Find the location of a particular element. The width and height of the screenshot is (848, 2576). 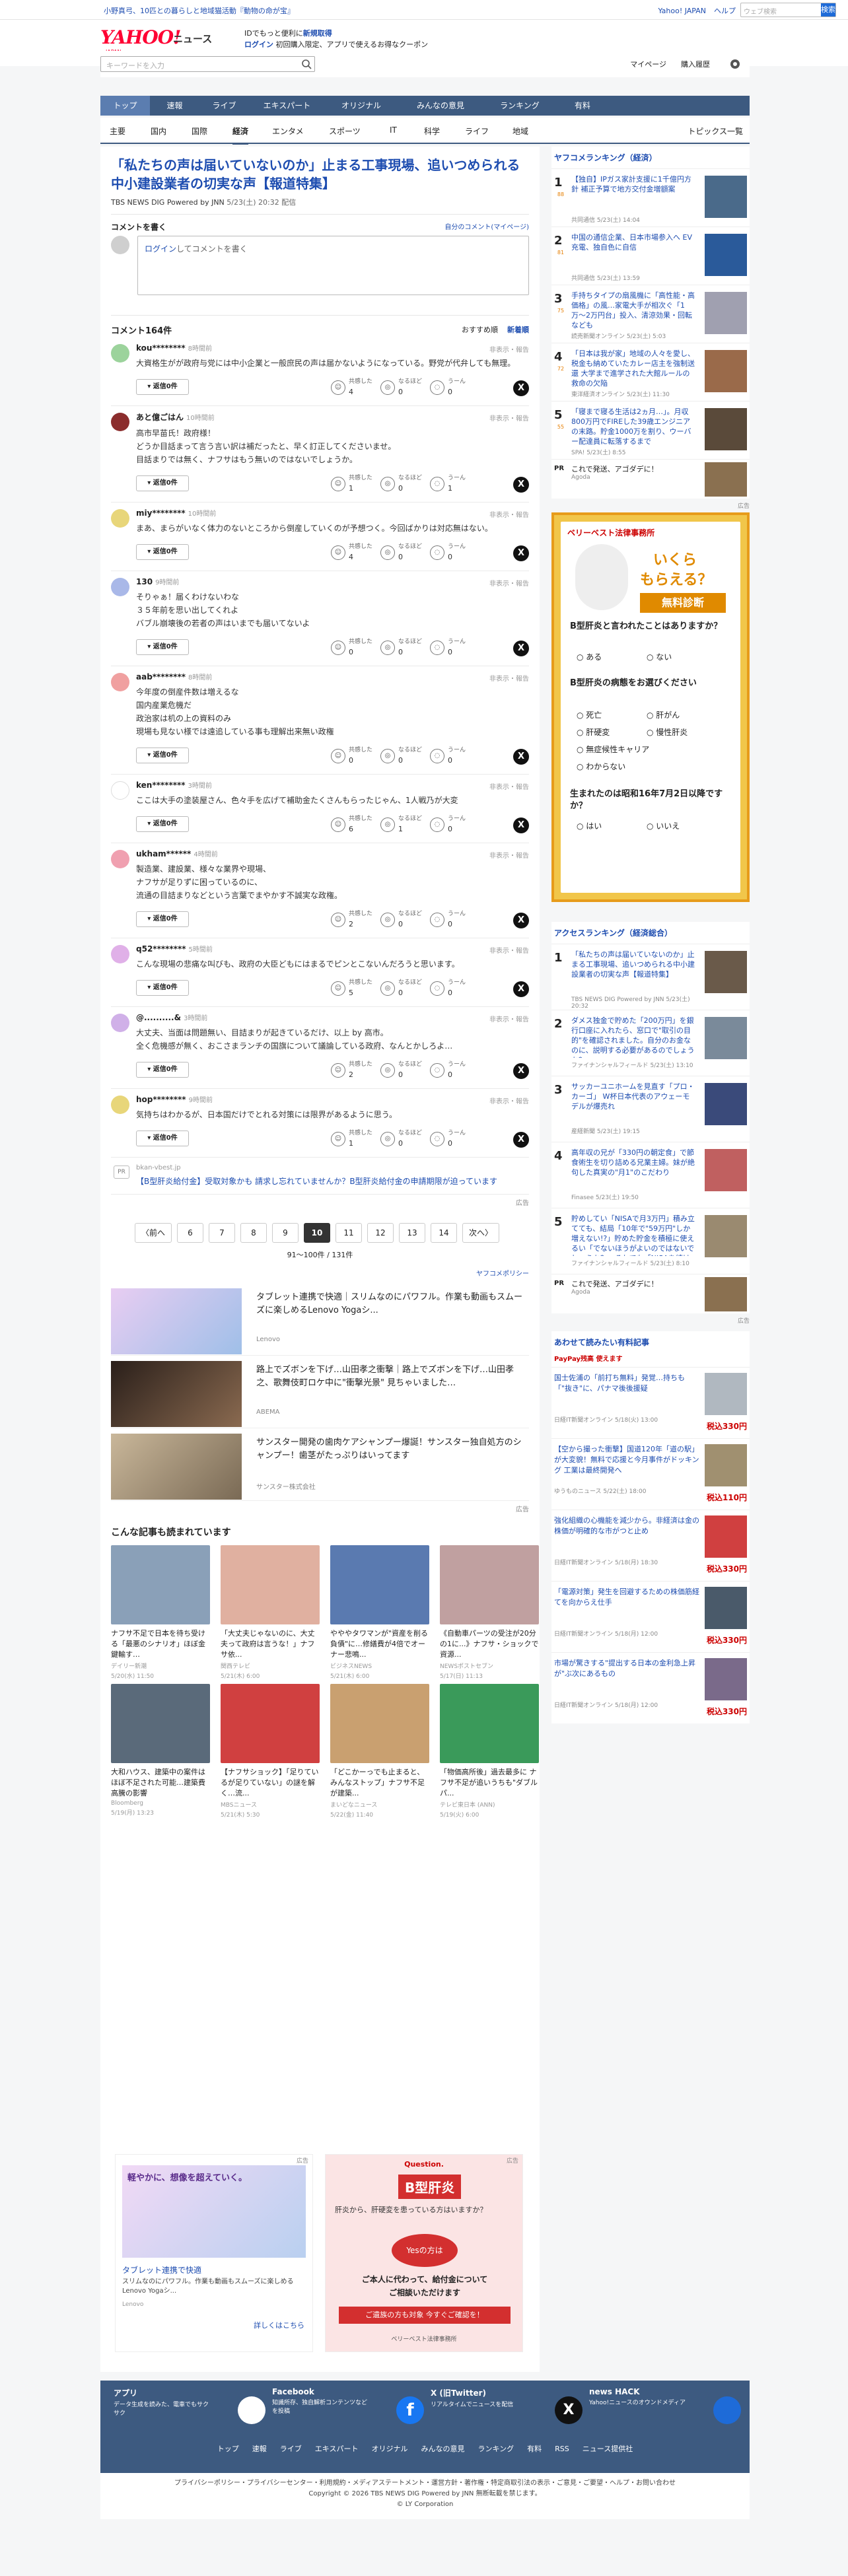

nav-tab-top: トップ is located at coordinates (125, 106).